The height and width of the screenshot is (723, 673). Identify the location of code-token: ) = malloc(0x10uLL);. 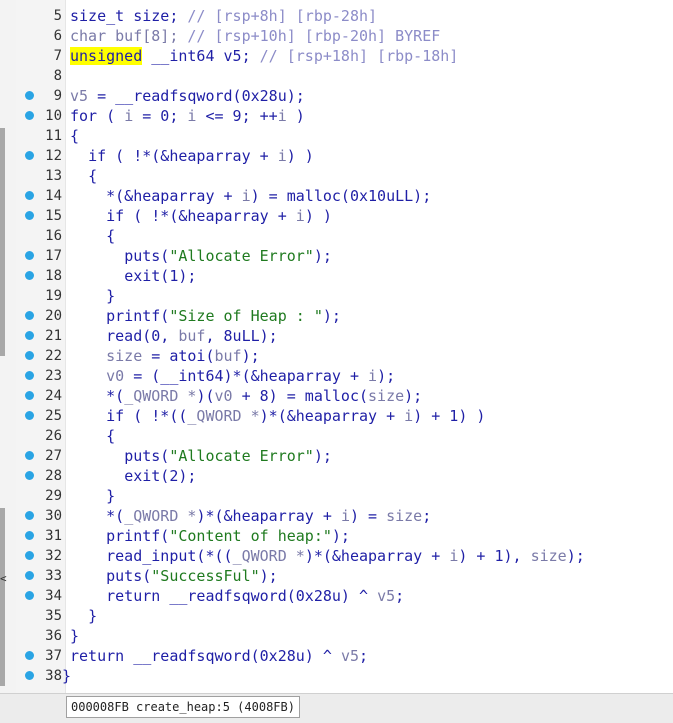
(341, 196).